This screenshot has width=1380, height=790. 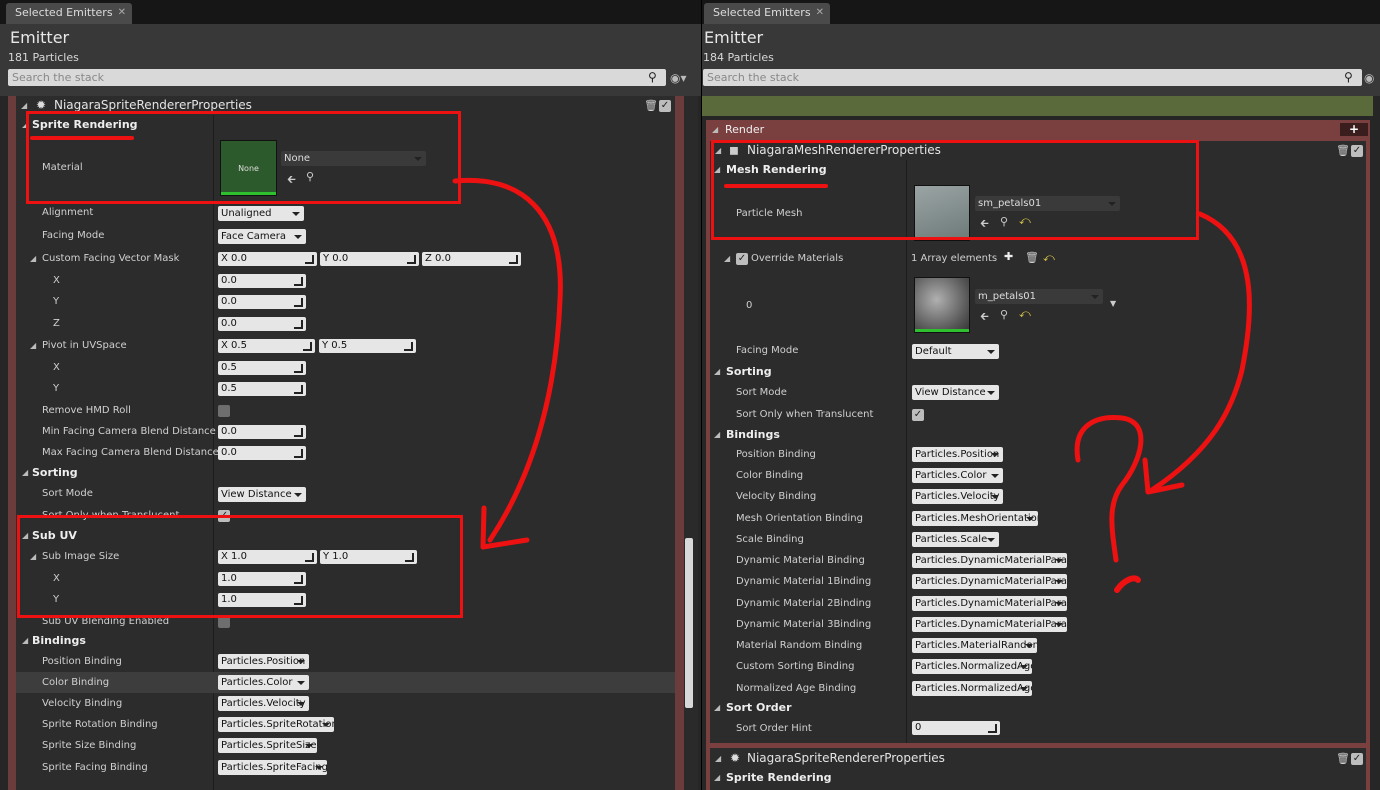 I want to click on section-sprite-rendering: ◢ Sprite Rendering, so click(x=809, y=777).